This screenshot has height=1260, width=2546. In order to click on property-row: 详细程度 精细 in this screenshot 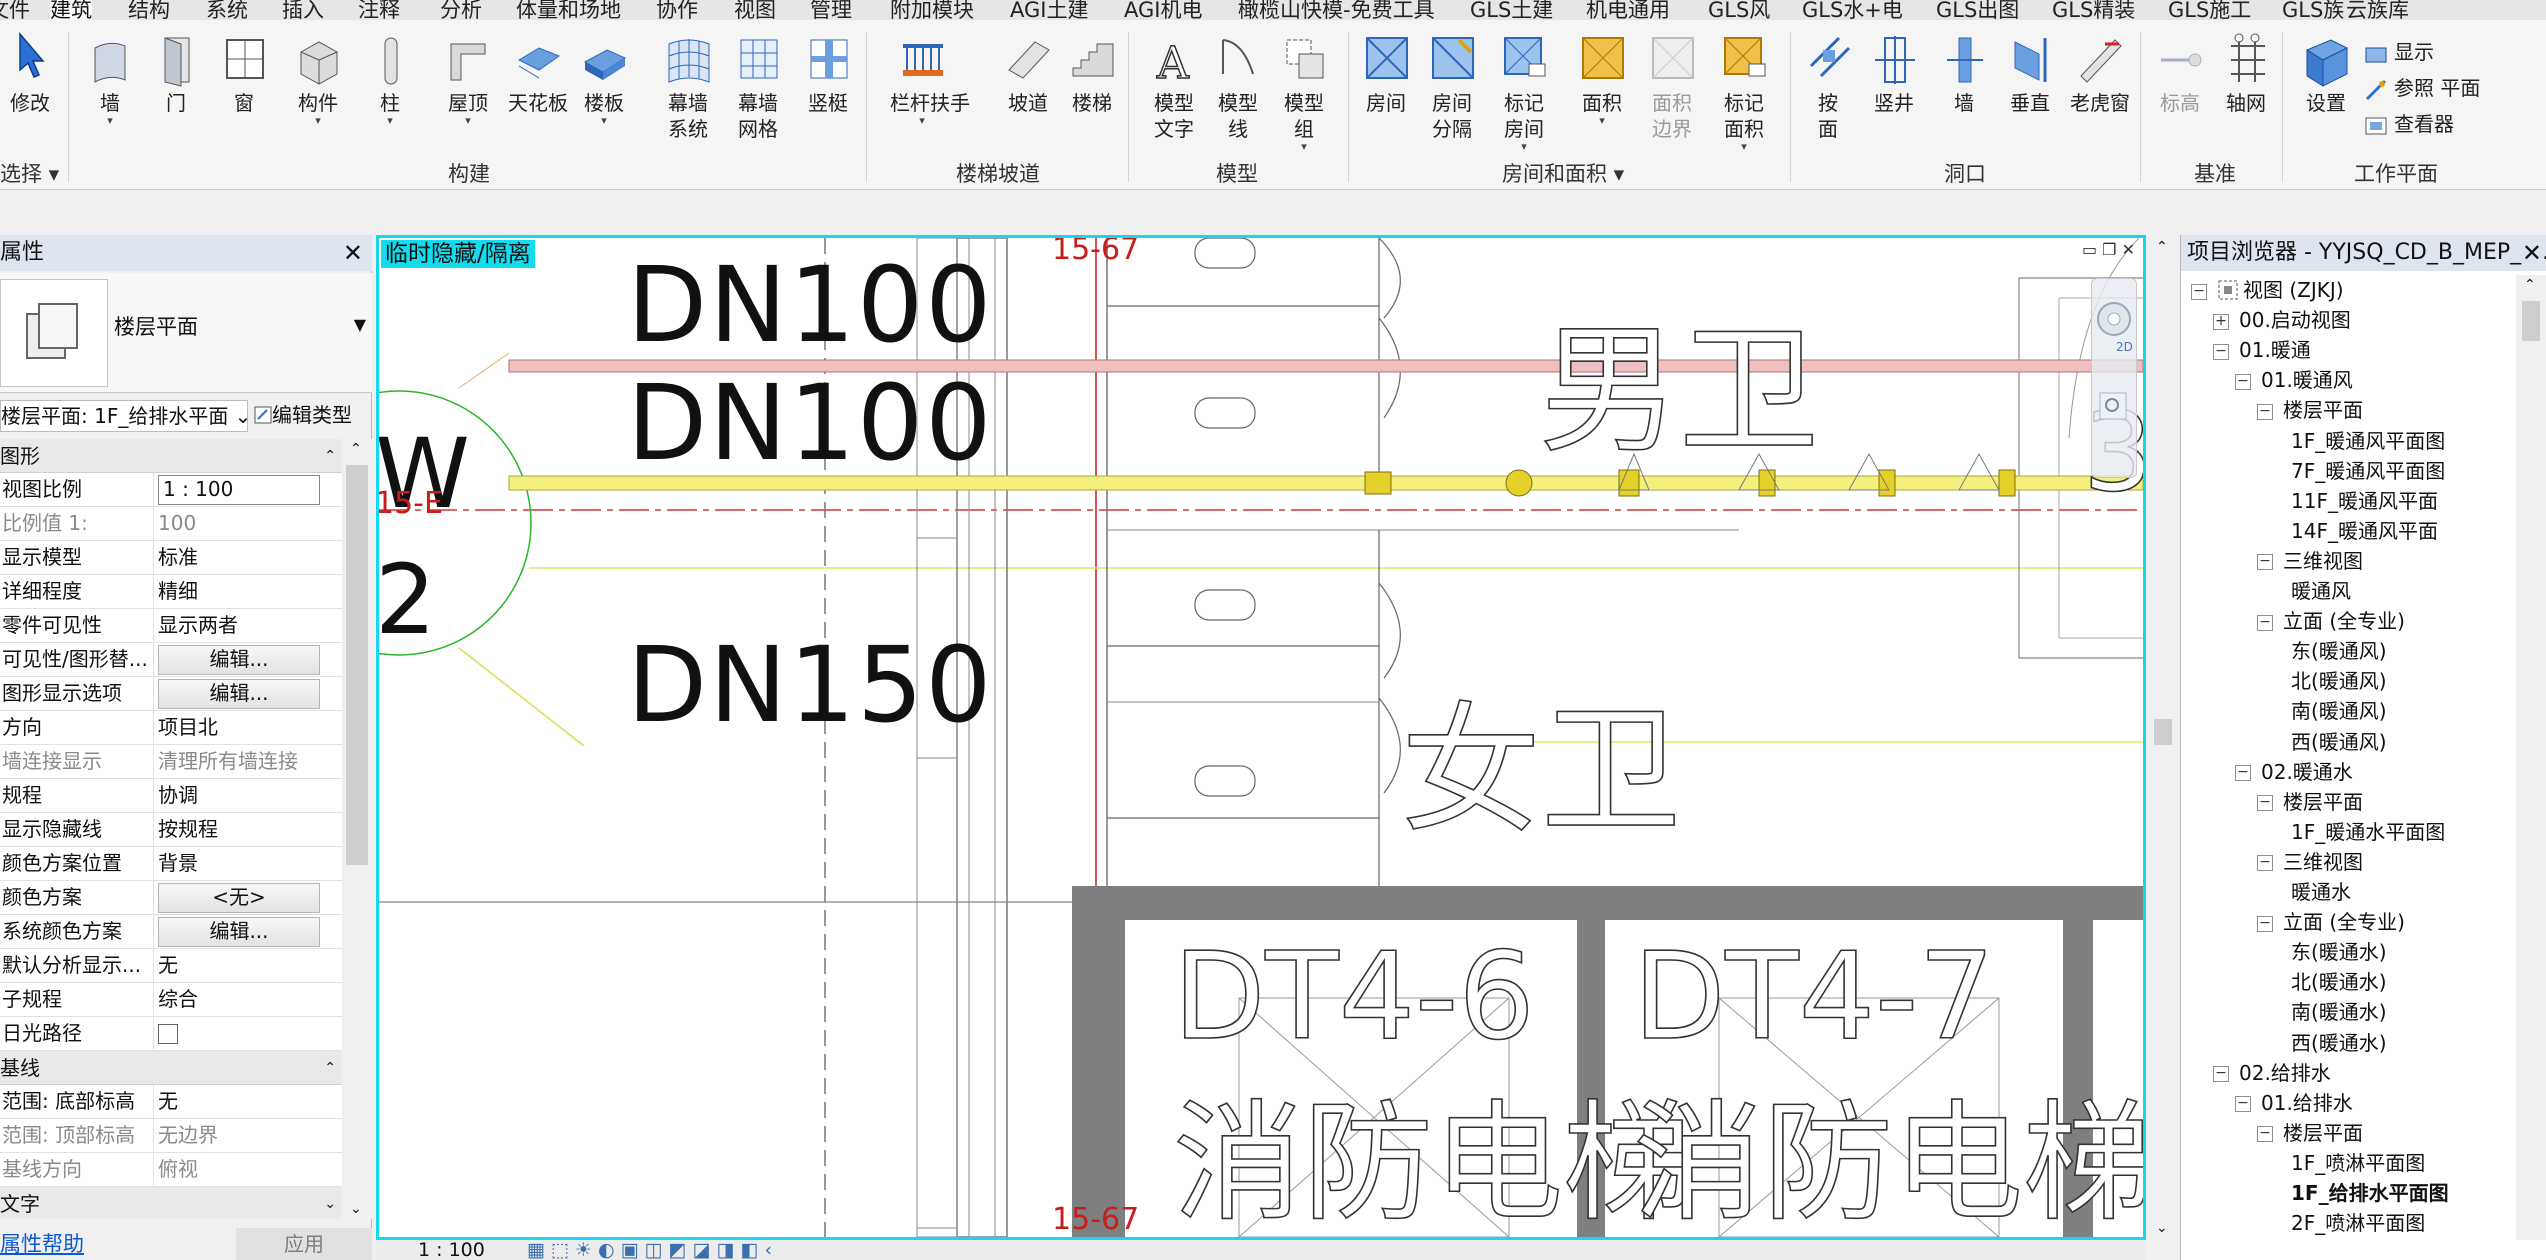, I will do `click(171, 592)`.